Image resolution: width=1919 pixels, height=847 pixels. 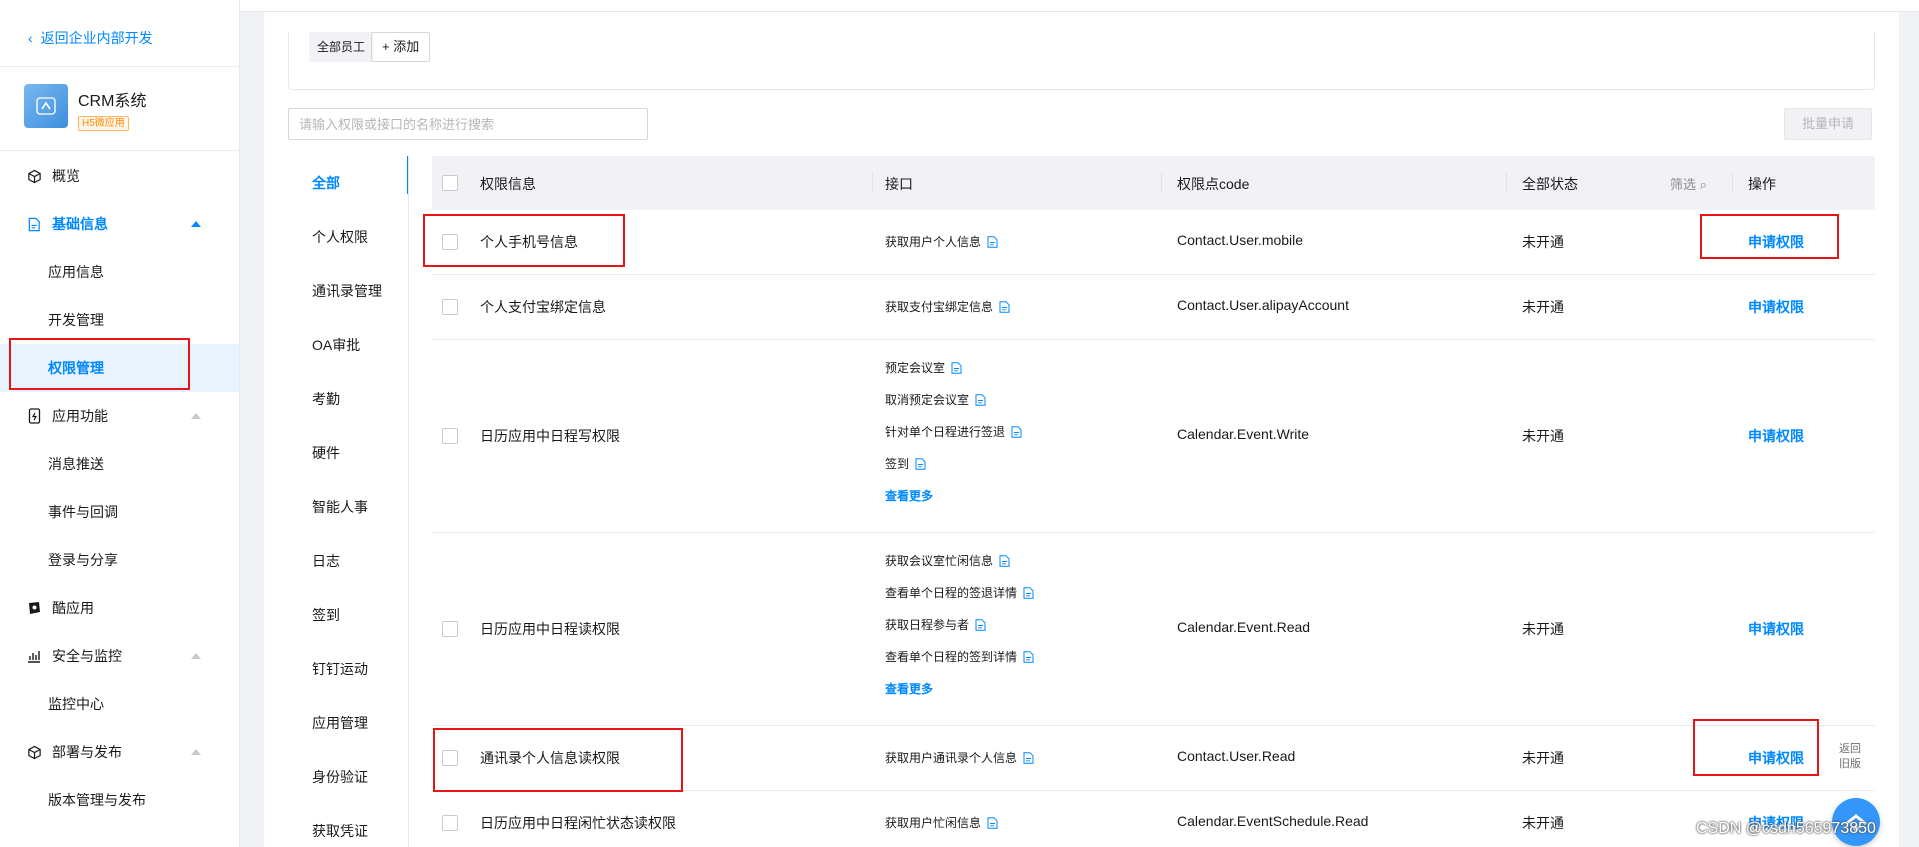 I want to click on highlight-box-contacts-read, so click(x=558, y=760).